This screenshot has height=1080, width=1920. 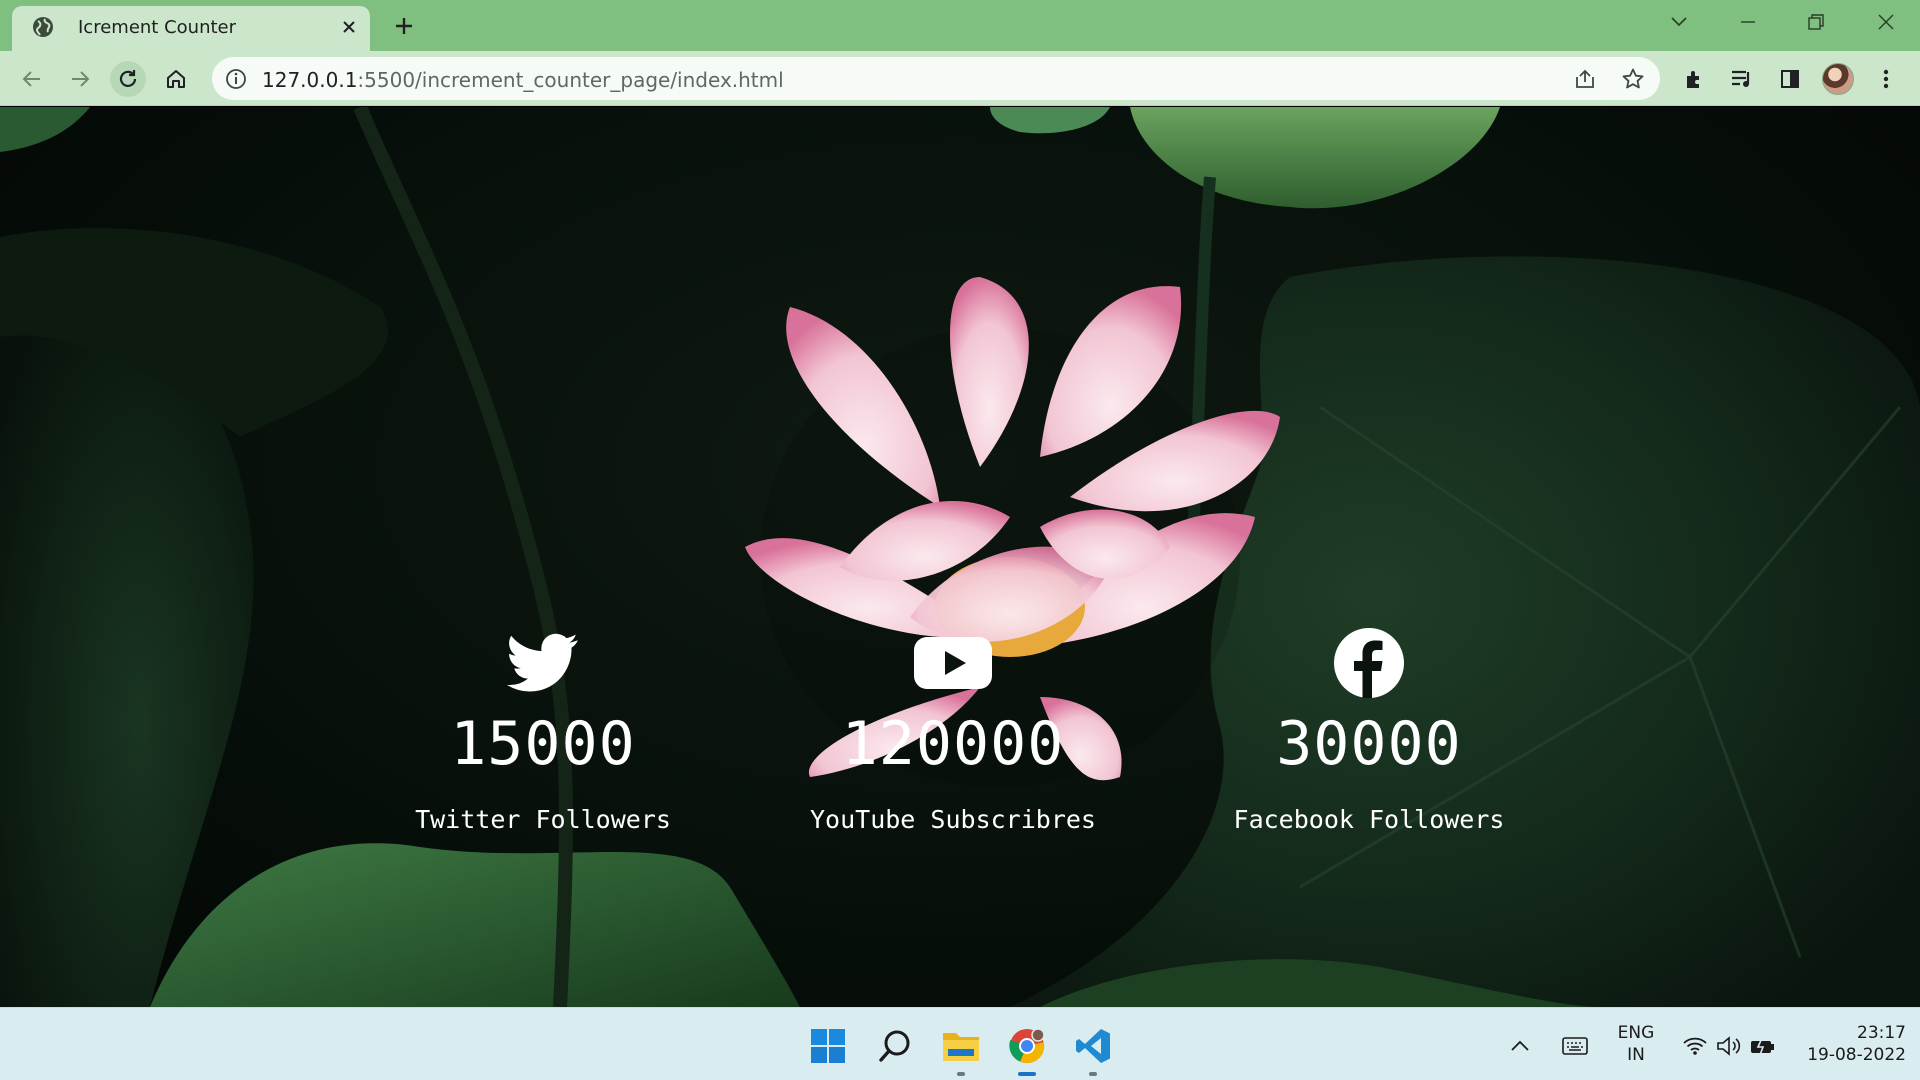 I want to click on back-icon, so click(x=32, y=79).